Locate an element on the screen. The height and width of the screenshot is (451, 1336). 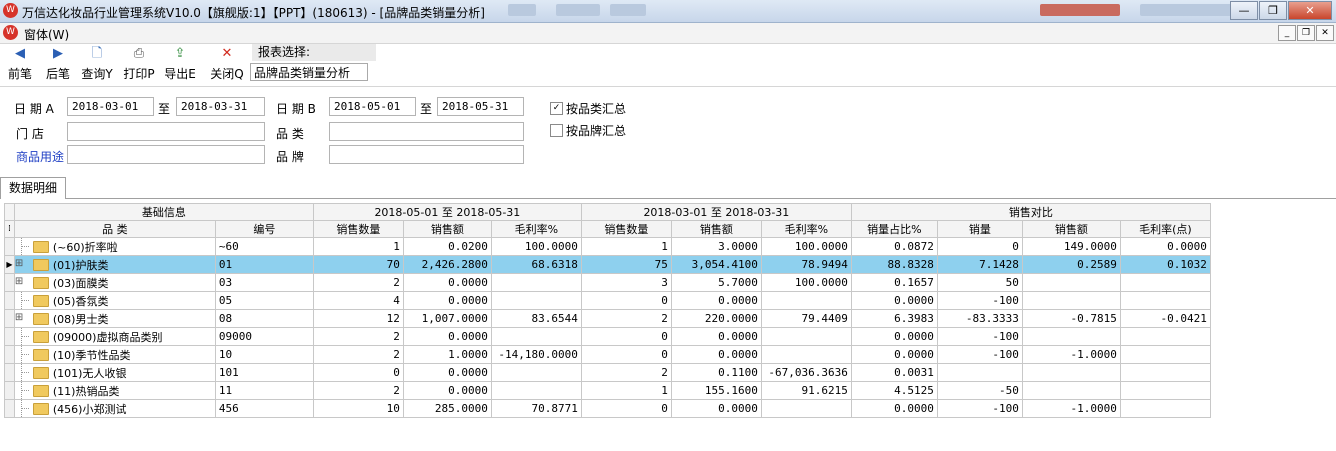
date-b-from-input: 2018-05-01 is located at coordinates (372, 106).